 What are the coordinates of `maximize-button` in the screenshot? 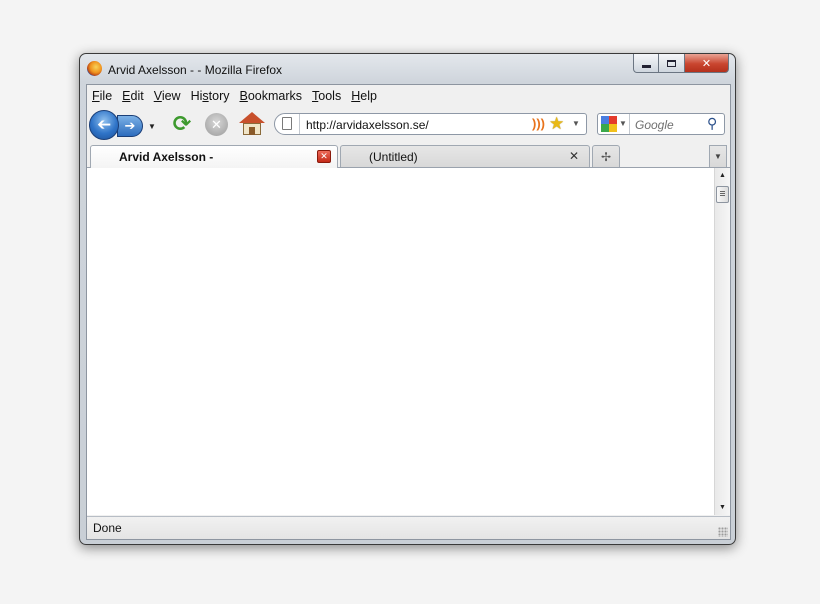 It's located at (672, 63).